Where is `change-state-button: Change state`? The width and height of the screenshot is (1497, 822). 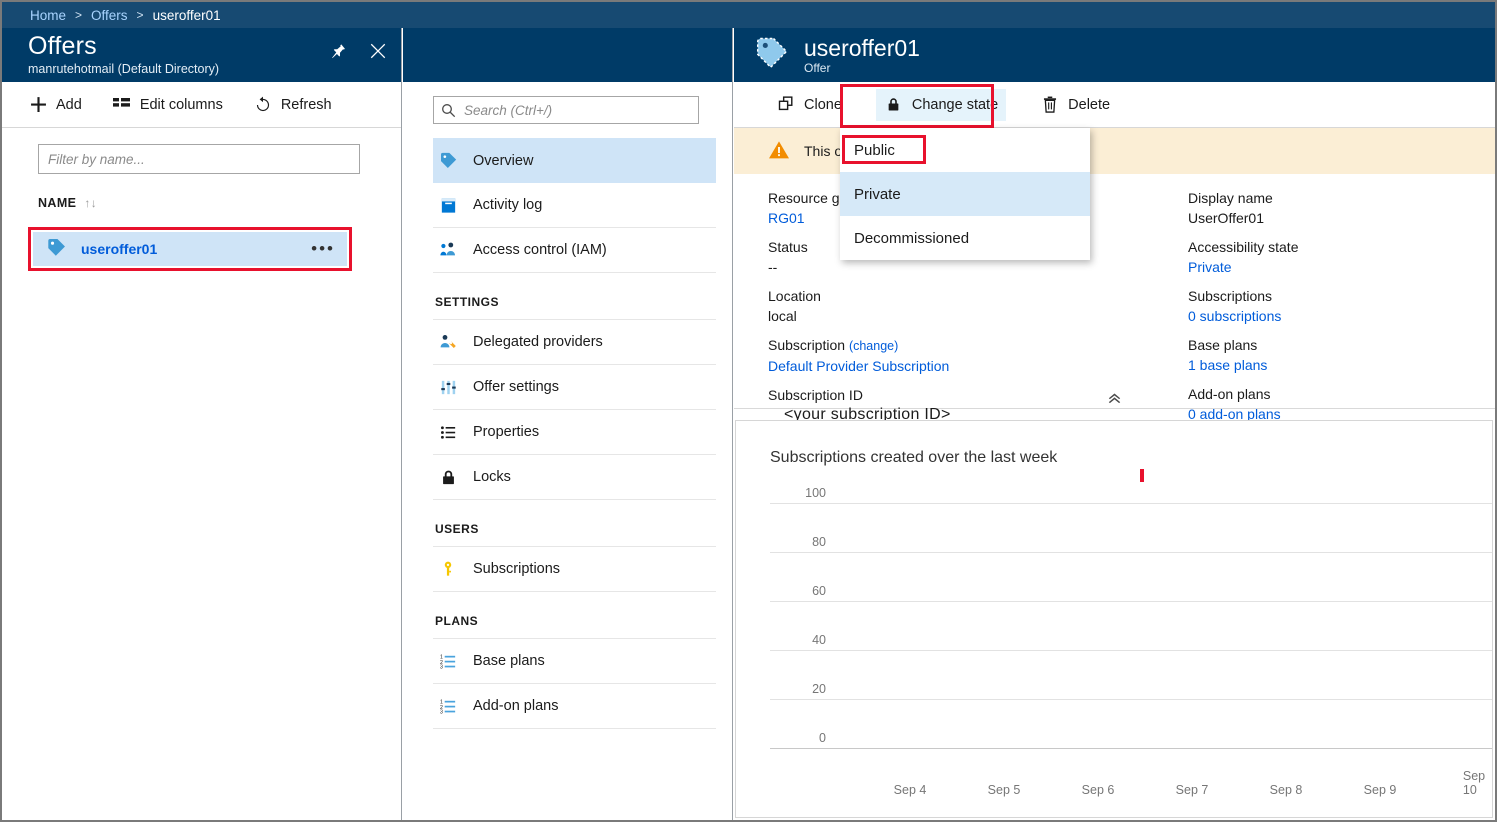 change-state-button: Change state is located at coordinates (941, 104).